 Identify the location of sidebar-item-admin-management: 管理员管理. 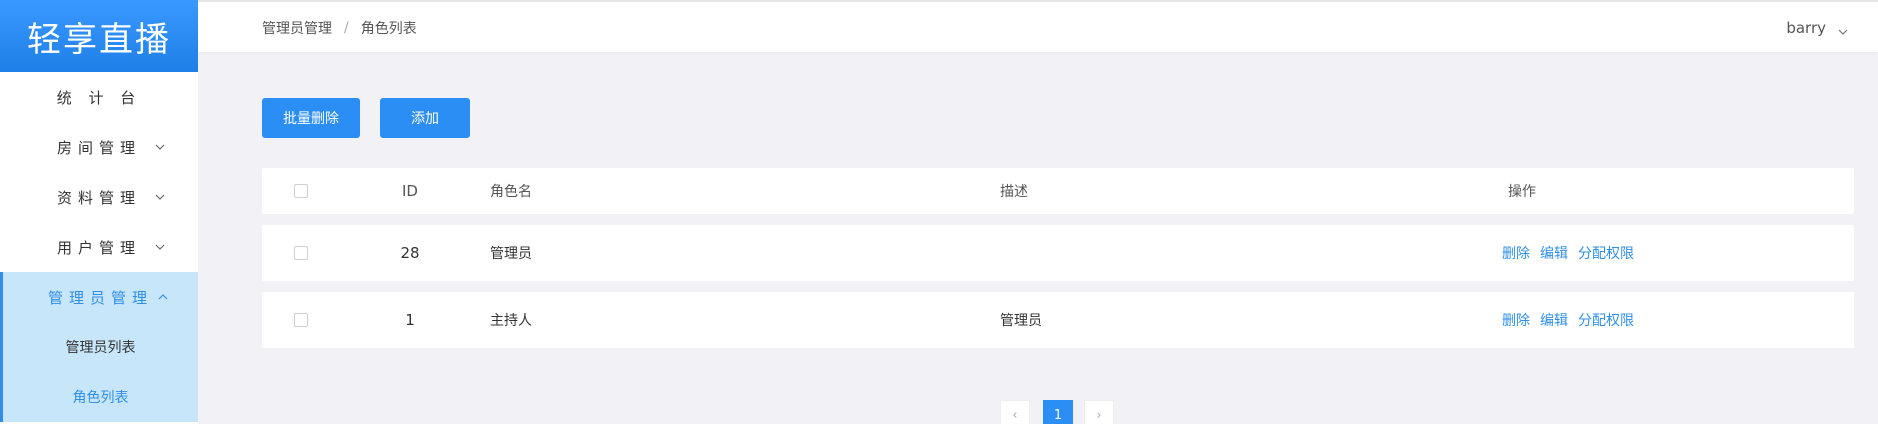
(99, 297).